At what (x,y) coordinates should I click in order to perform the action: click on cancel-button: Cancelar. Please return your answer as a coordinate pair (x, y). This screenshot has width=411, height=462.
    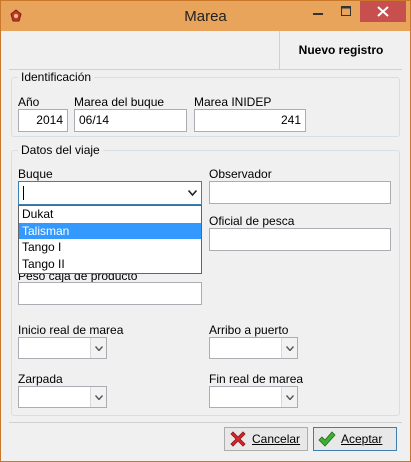
    Looking at the image, I should click on (266, 439).